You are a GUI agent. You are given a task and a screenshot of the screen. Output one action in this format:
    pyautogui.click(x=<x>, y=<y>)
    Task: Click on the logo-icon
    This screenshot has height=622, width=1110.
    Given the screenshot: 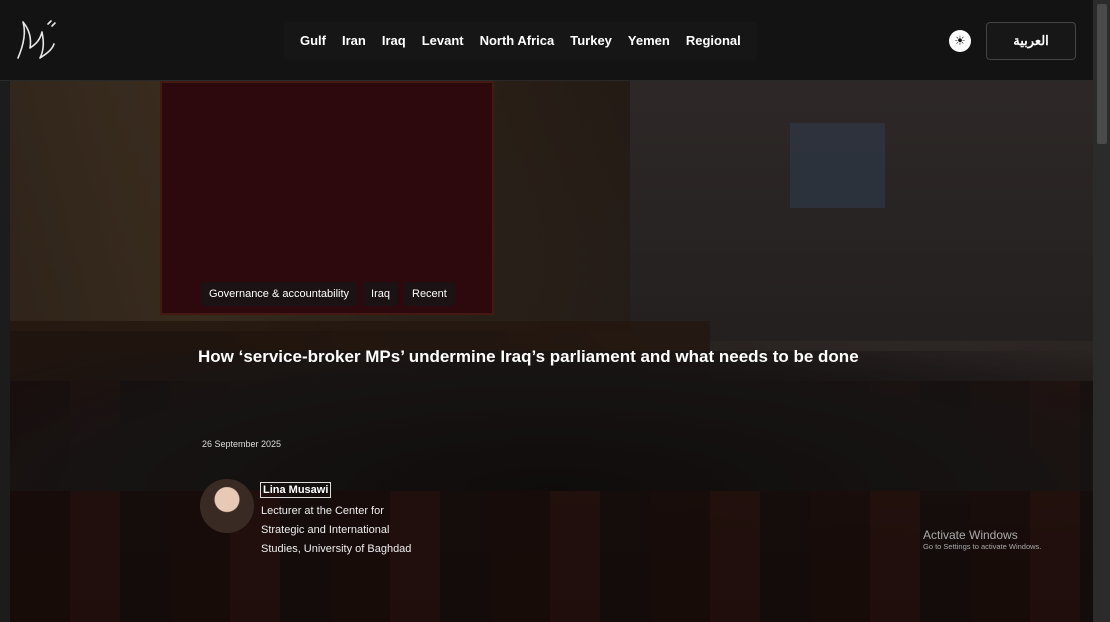 What is the action you would take?
    pyautogui.click(x=36, y=39)
    